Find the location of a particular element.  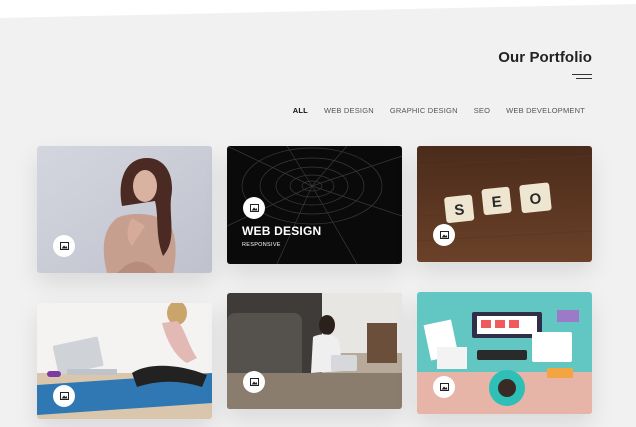

seo-tile-o: O is located at coordinates (535, 199).